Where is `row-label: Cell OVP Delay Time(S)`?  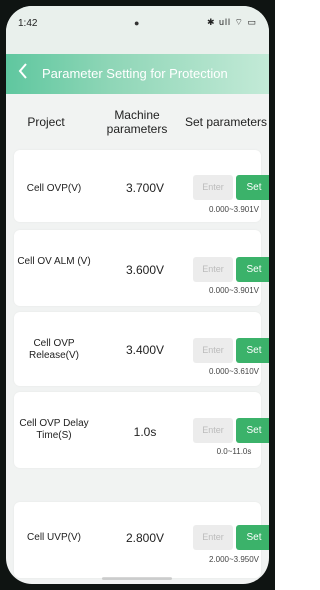 row-label: Cell OVP Delay Time(S) is located at coordinates (54, 429).